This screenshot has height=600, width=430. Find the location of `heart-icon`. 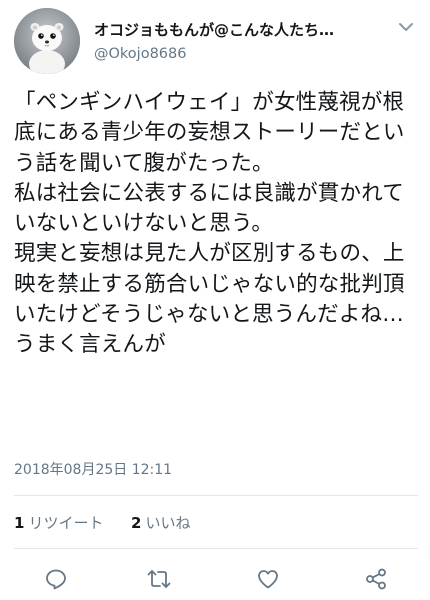

heart-icon is located at coordinates (268, 579).